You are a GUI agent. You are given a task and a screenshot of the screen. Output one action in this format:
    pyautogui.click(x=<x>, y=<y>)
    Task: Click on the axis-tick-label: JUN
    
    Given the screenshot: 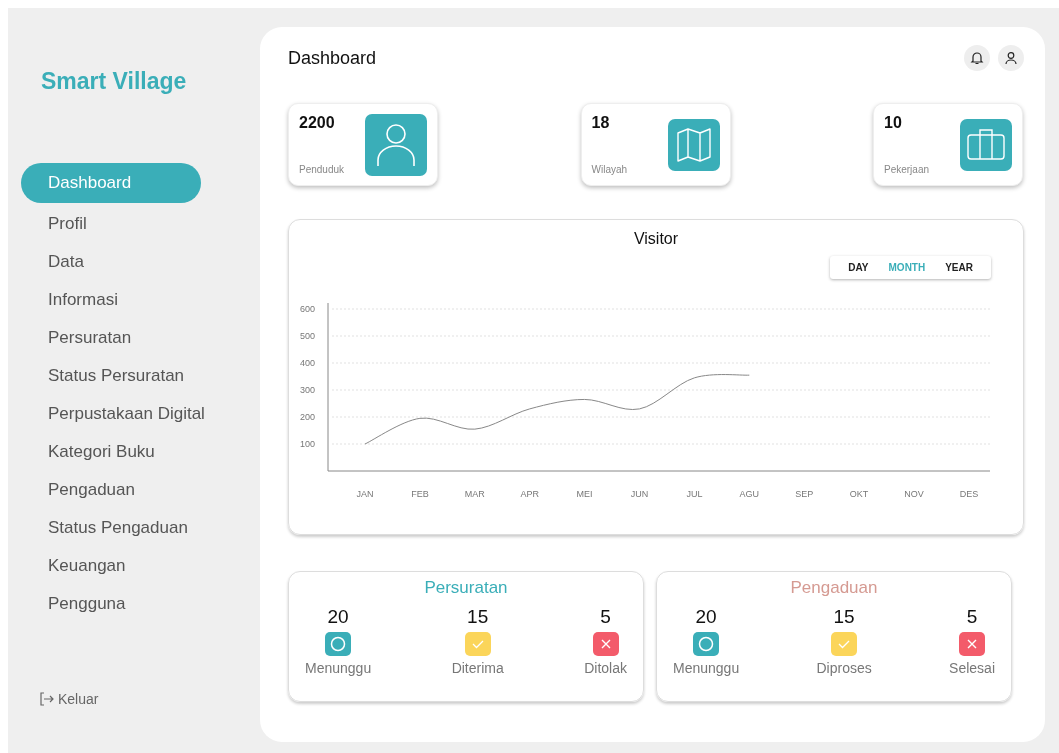 What is the action you would take?
    pyautogui.click(x=639, y=494)
    